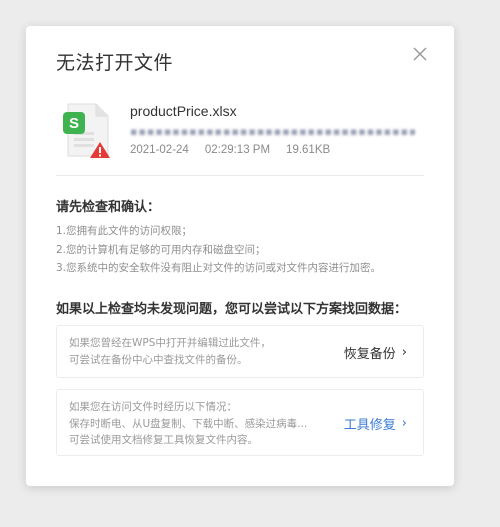 The height and width of the screenshot is (527, 500). Describe the element at coordinates (272, 131) in the screenshot. I see `file-path-redacted: ▪▪▪▪▪▪▪▪▪▪▪▪▪▪▪▪▪▪▪▪▪▪▪▪▪▪▪▪▪▪▪▪▪▪` at that location.